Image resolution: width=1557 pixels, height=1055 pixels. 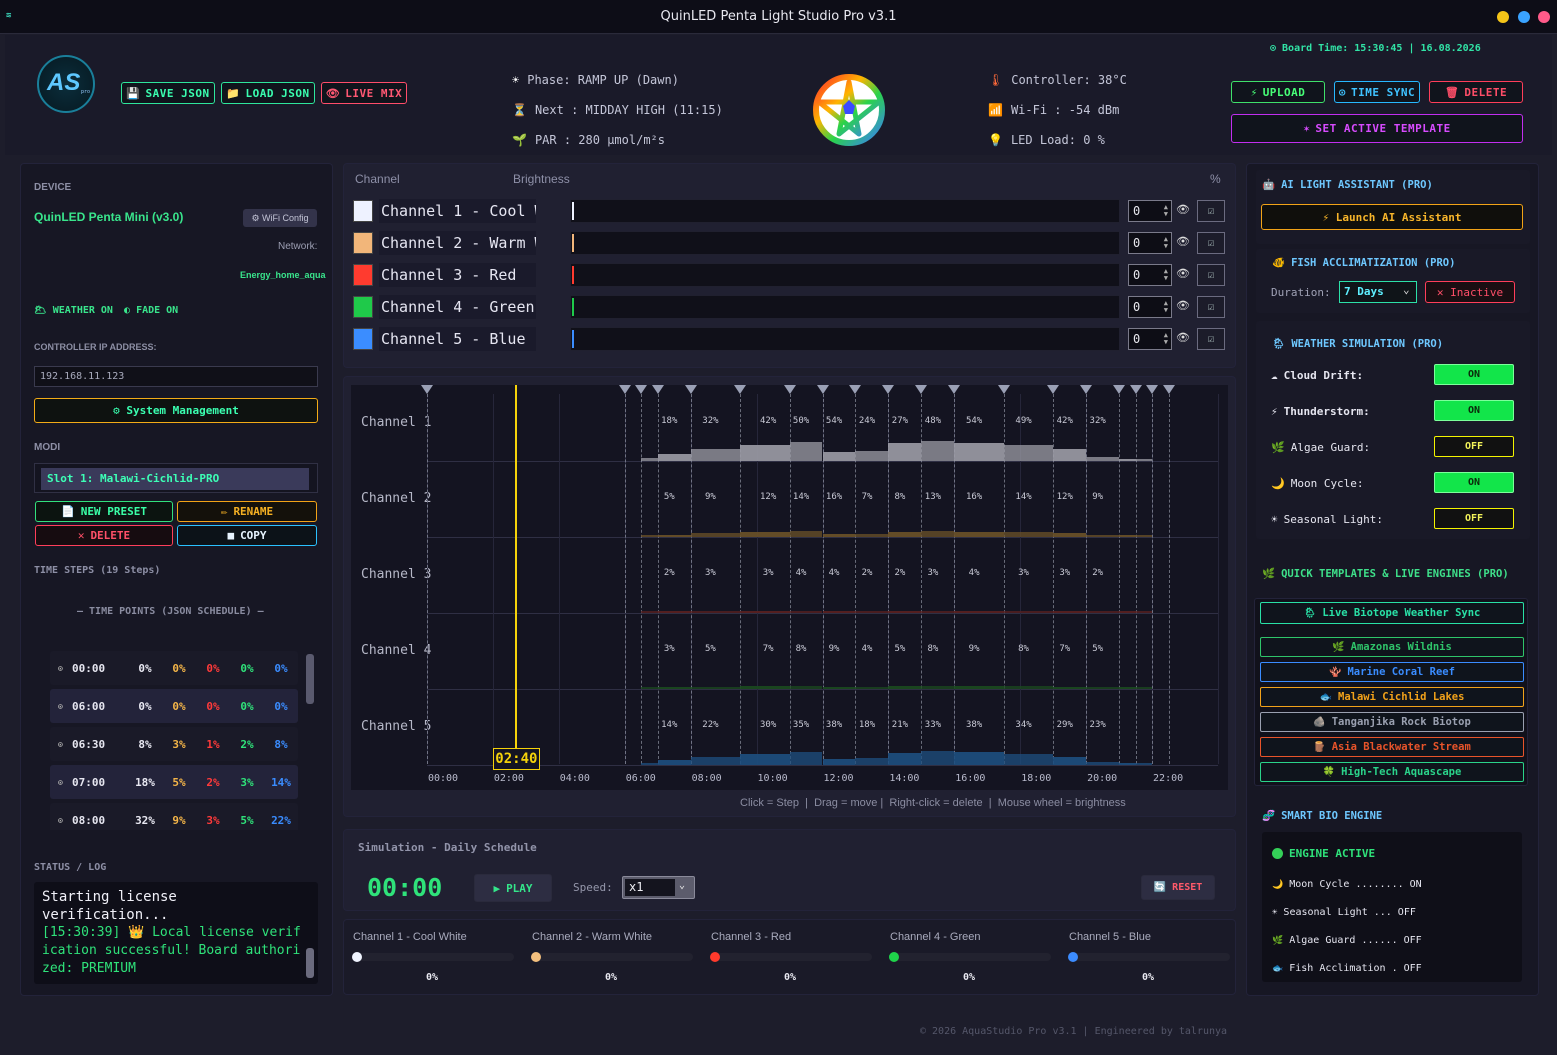 I want to click on template-button: 🪵 Asia Blackwater Stream, so click(x=1392, y=747).